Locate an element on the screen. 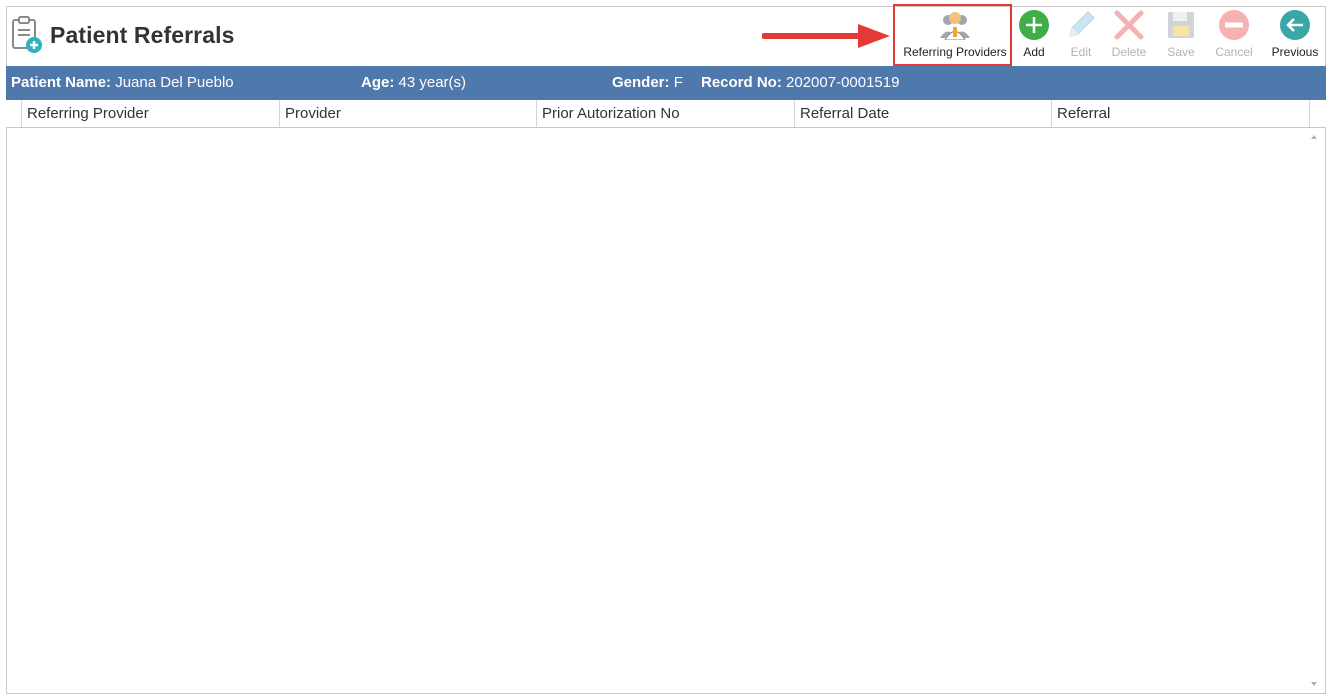 The height and width of the screenshot is (698, 1330). column-header-prior-authorization-no: Prior Autorization No is located at coordinates (666, 113).